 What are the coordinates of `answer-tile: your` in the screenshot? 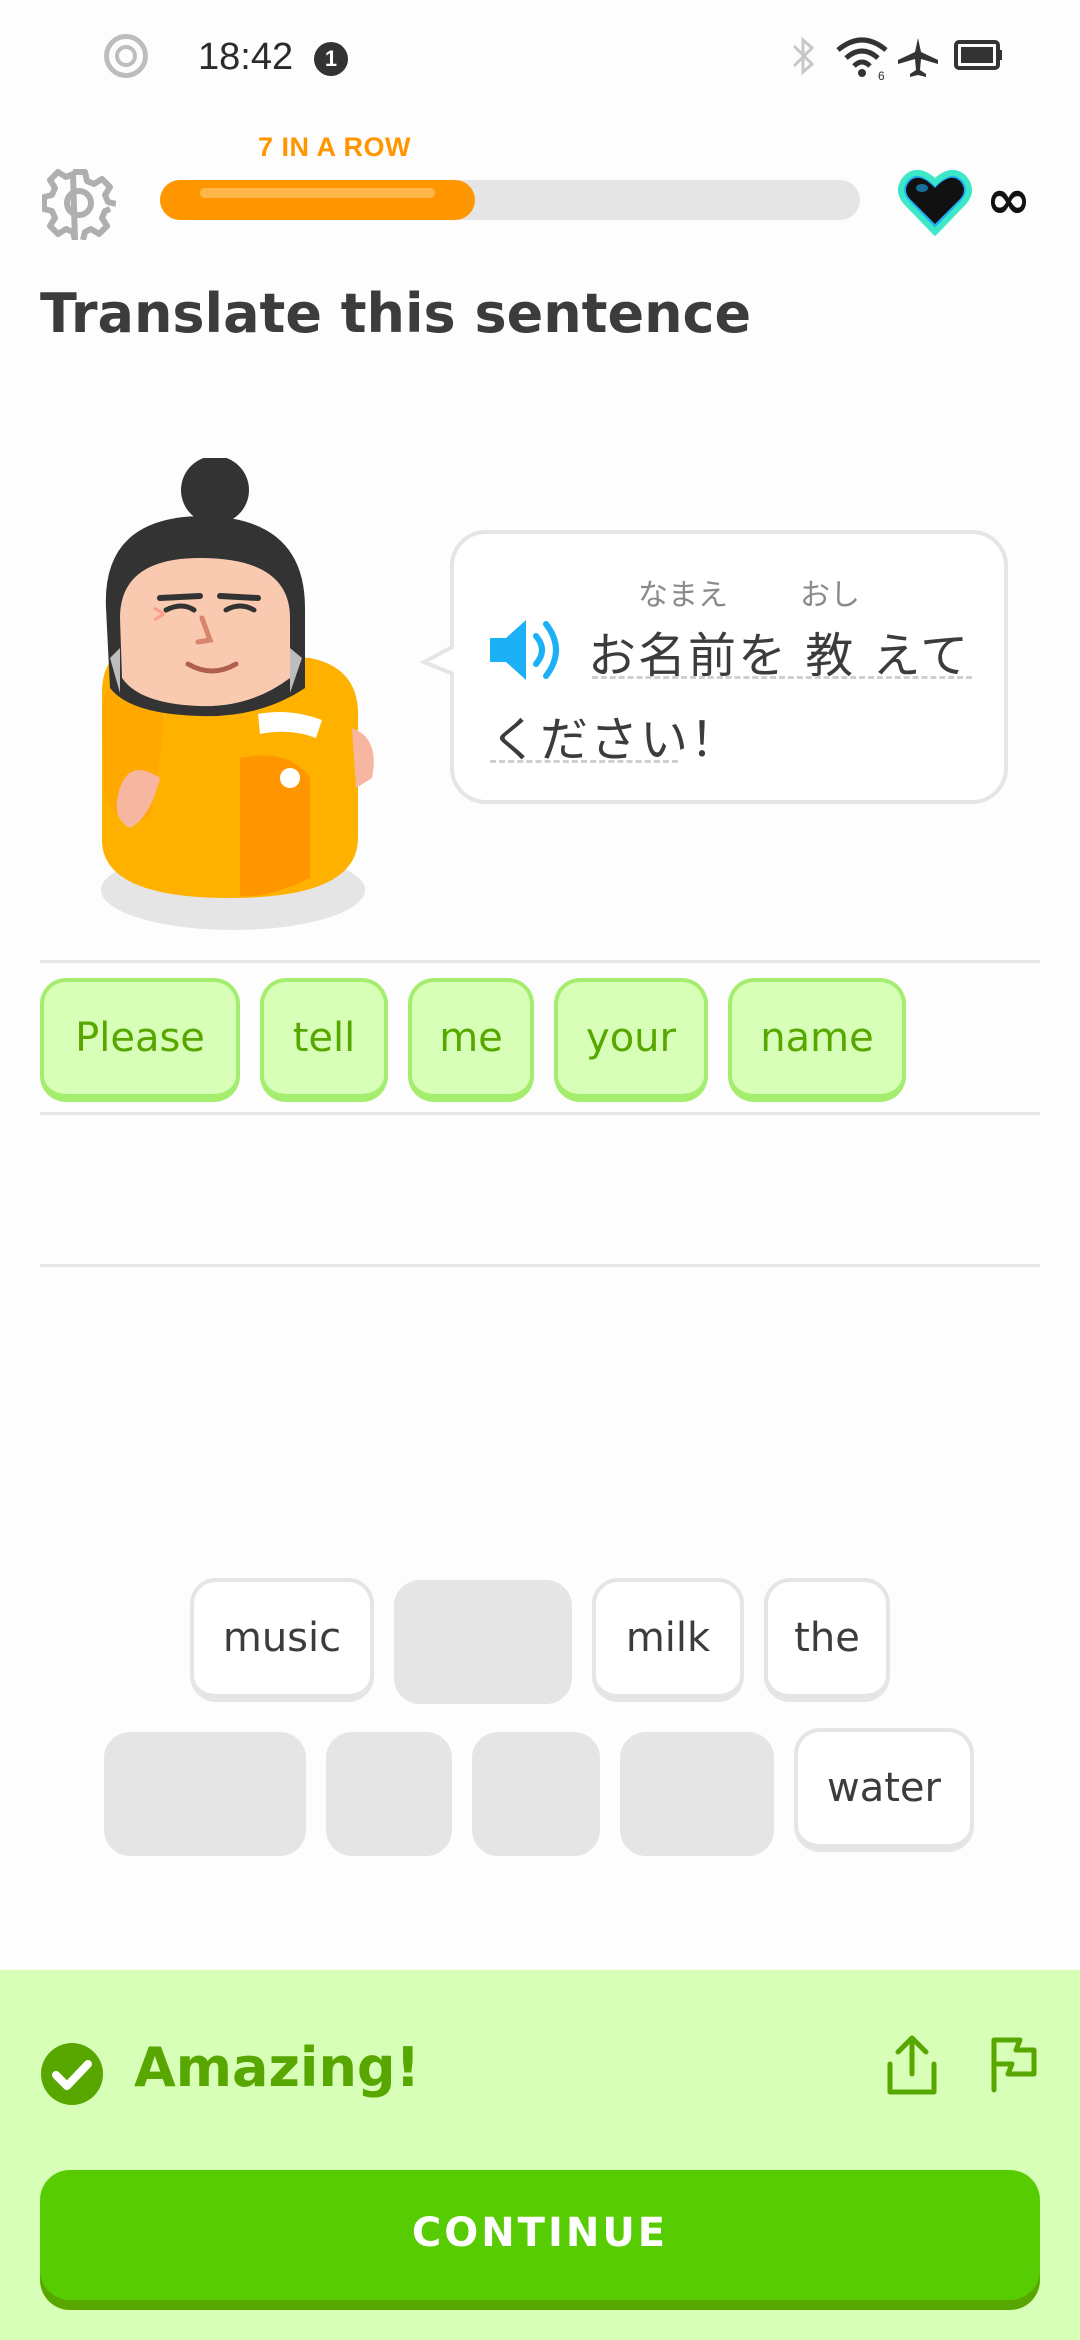 It's located at (631, 1040).